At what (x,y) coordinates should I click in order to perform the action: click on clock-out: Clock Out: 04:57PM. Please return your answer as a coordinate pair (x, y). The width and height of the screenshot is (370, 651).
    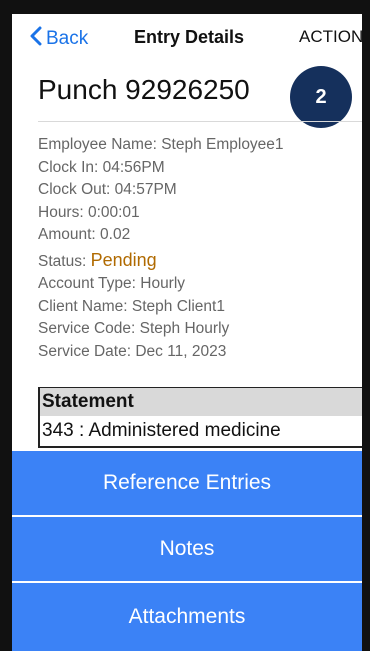
    Looking at the image, I should click on (107, 190).